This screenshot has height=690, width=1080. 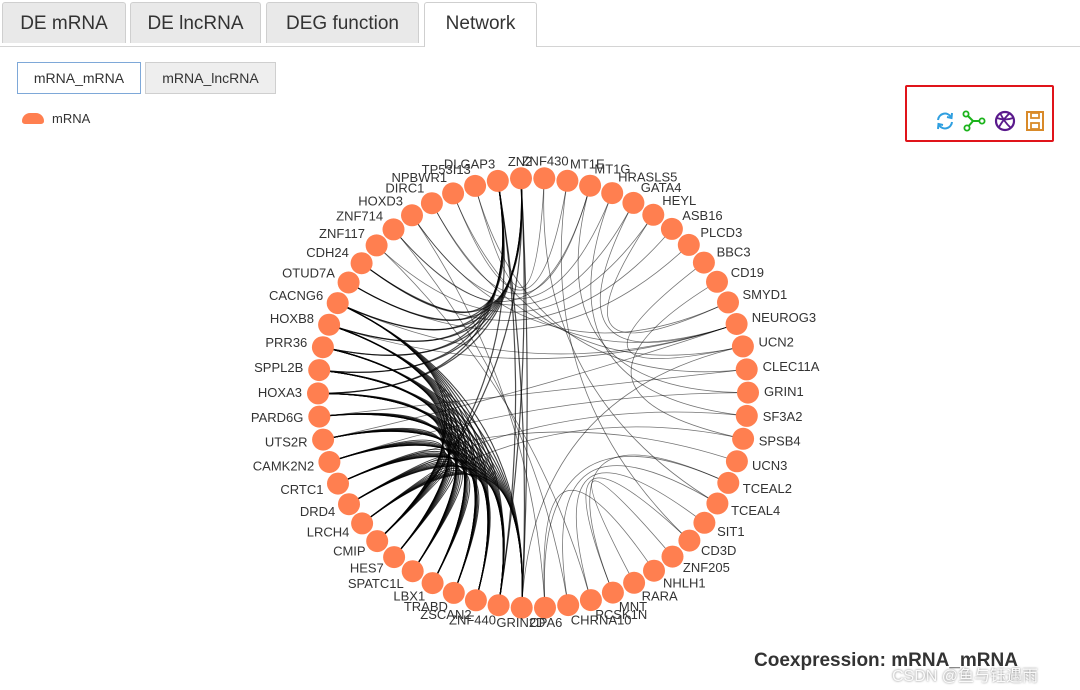 I want to click on watermark: CSDN @鱼与钰遇雨, so click(x=965, y=676).